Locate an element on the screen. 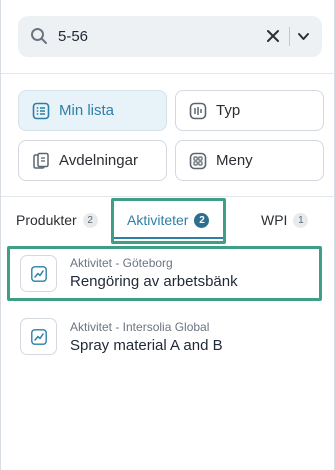 The height and width of the screenshot is (470, 335). departments-icon is located at coordinates (41, 160).